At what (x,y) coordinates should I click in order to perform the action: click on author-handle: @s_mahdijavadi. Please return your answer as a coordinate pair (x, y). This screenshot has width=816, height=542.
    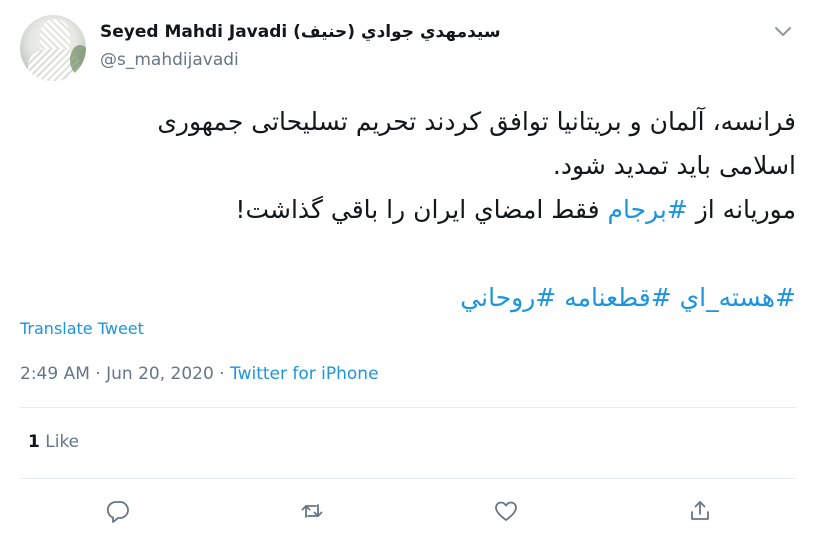
    Looking at the image, I should click on (169, 60).